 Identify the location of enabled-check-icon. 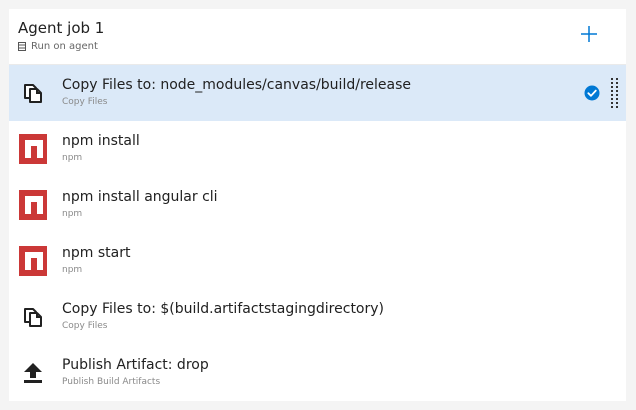
(592, 93).